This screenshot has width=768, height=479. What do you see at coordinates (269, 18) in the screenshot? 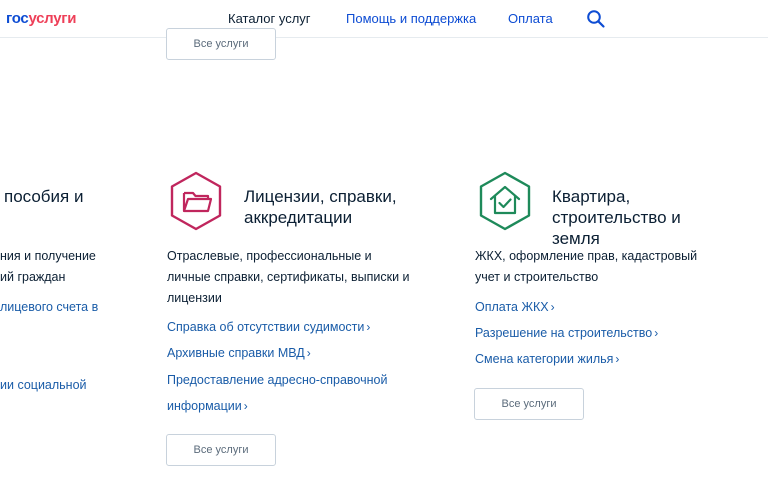
I see `nav-catalog: Каталог услуг` at bounding box center [269, 18].